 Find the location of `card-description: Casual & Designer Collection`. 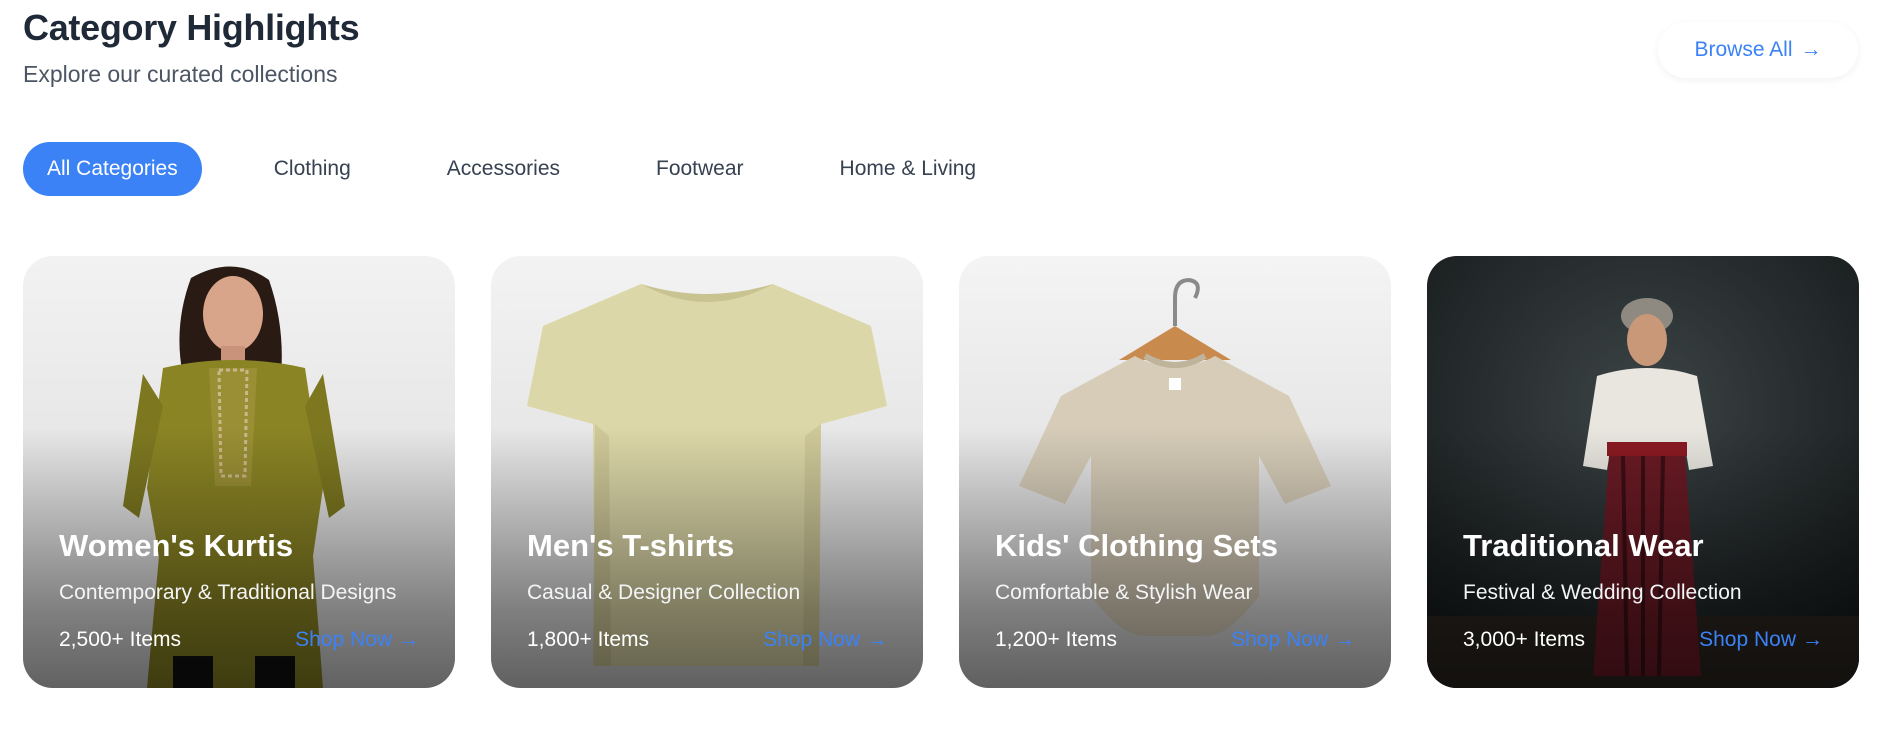

card-description: Casual & Designer Collection is located at coordinates (664, 592).